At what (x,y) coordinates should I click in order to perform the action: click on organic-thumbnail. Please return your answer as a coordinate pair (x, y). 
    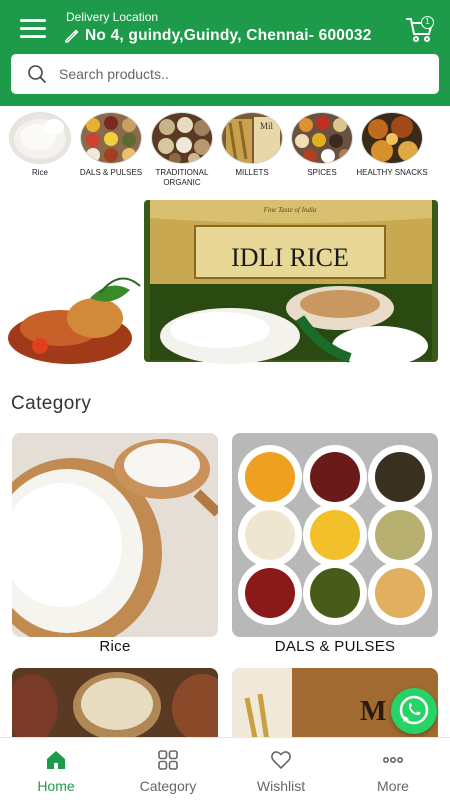
    Looking at the image, I should click on (182, 138).